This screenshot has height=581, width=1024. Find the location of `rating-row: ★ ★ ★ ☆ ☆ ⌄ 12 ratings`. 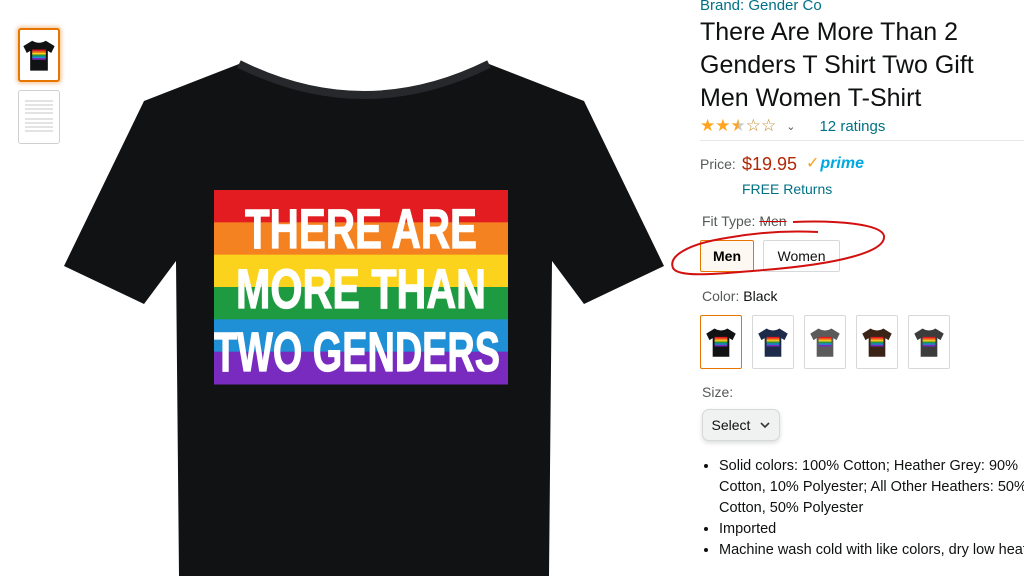

rating-row: ★ ★ ★ ☆ ☆ ⌄ 12 ratings is located at coordinates (792, 126).